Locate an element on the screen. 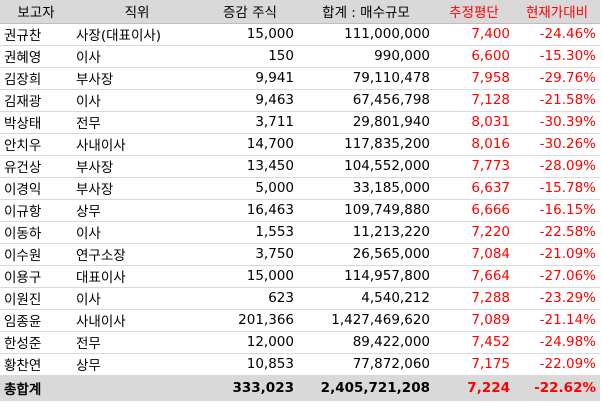 The width and height of the screenshot is (602, 406). cell-vs-current: -24.98% is located at coordinates (557, 342).